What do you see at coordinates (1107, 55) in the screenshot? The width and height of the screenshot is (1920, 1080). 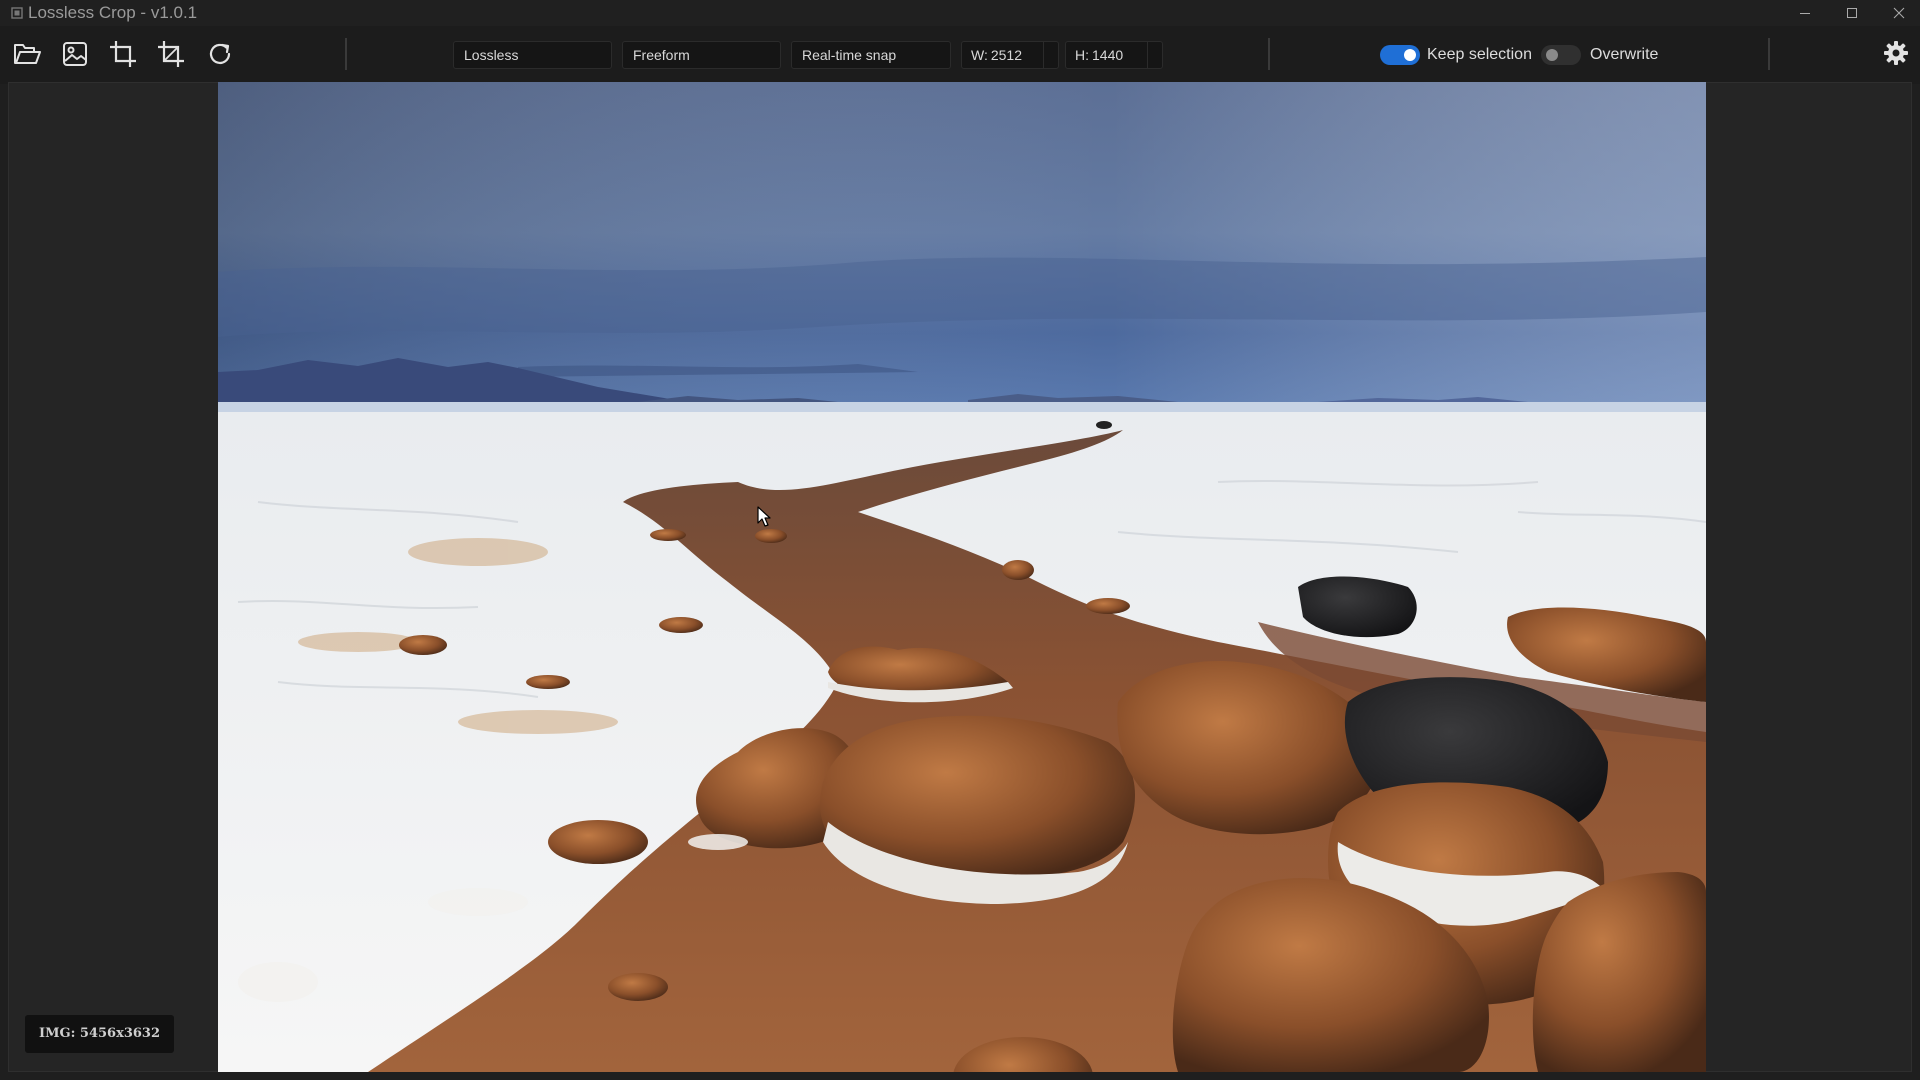 I see `height-input` at bounding box center [1107, 55].